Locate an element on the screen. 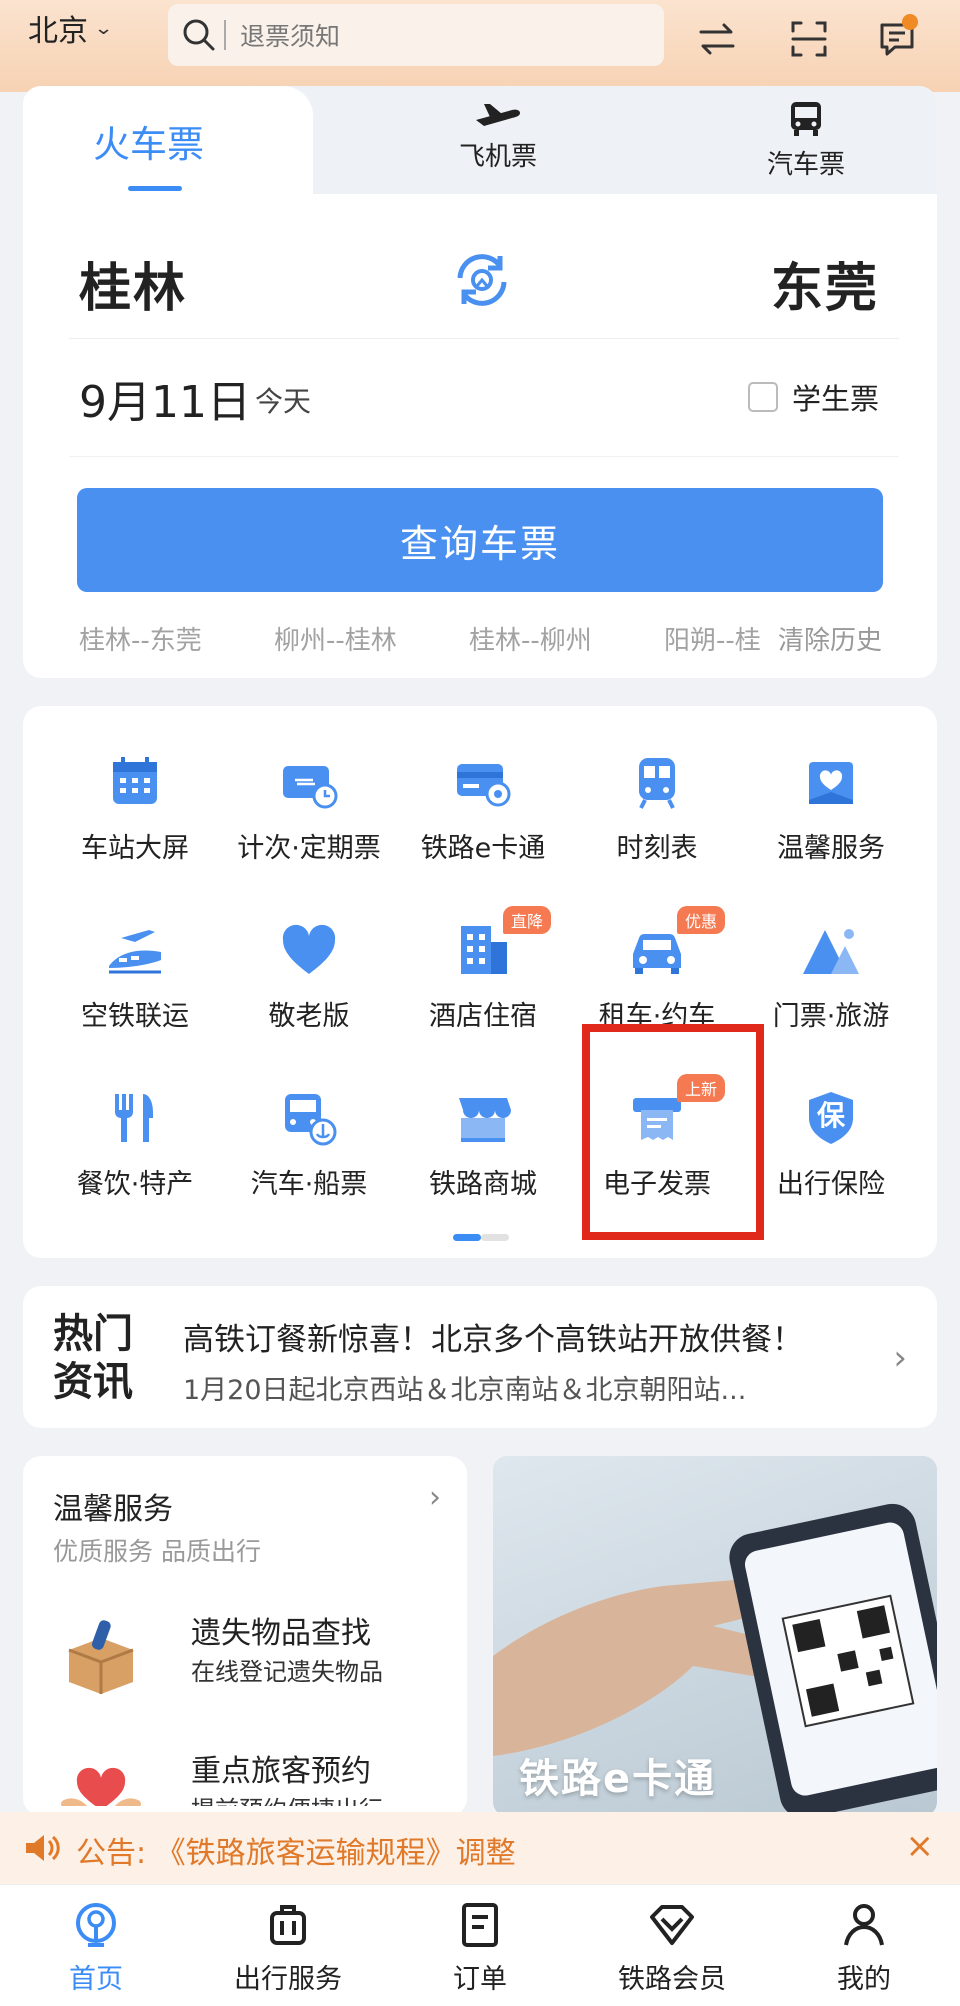 The height and width of the screenshot is (2006, 960). service-label: 门票·旅游 is located at coordinates (831, 1016).